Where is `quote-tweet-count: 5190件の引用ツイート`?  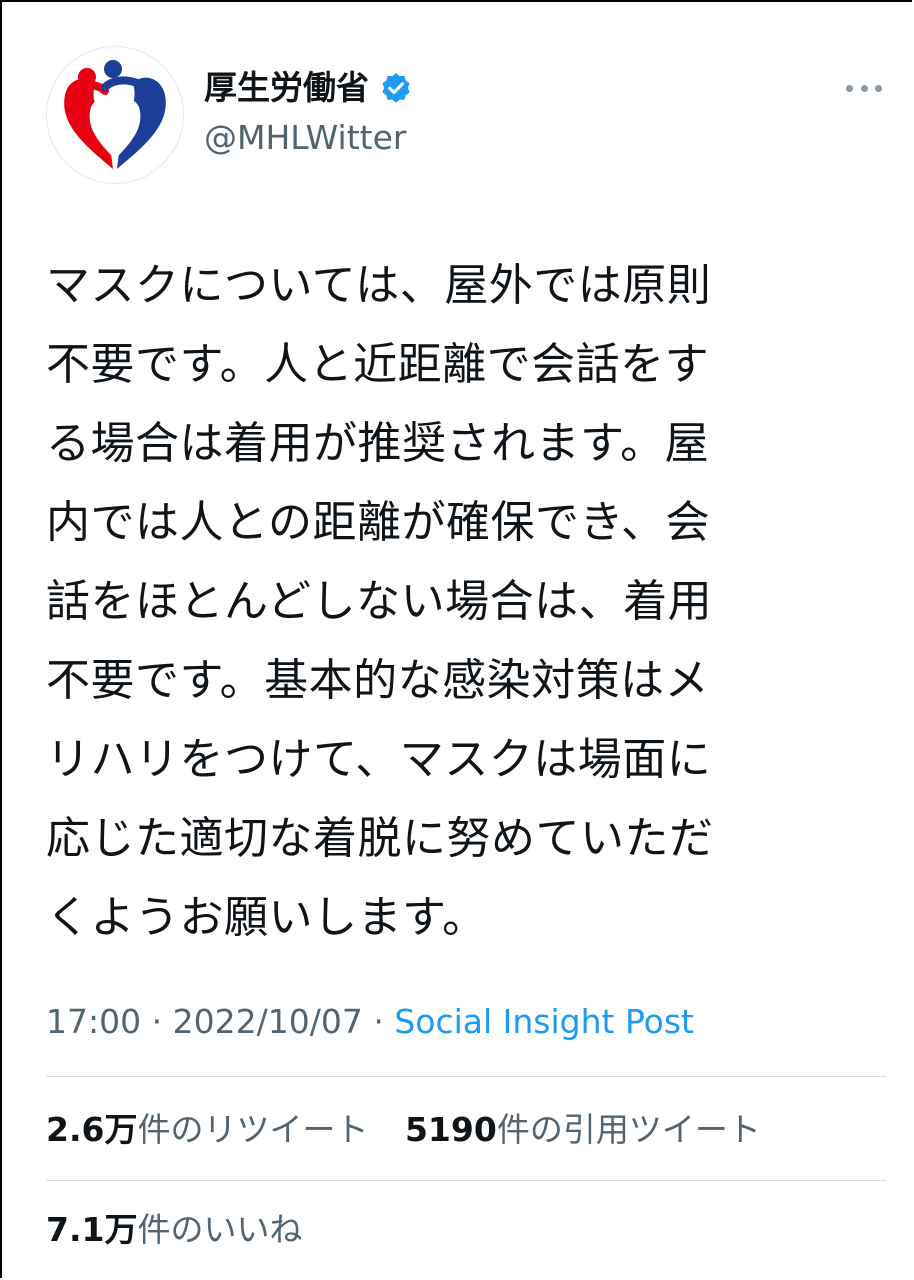 quote-tweet-count: 5190件の引用ツイート is located at coordinates (583, 1129).